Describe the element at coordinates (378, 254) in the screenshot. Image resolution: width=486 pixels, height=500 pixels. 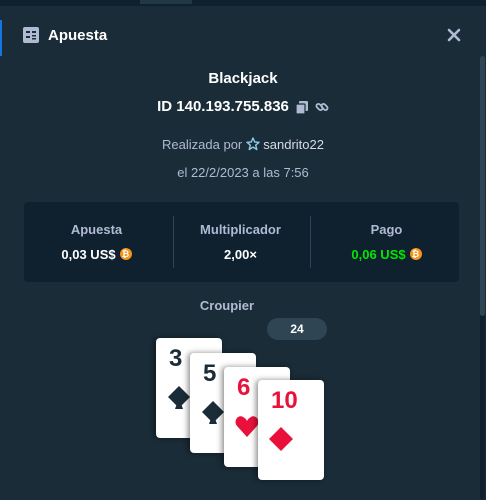
I see `stat-payout-value: 0,06 US$` at that location.